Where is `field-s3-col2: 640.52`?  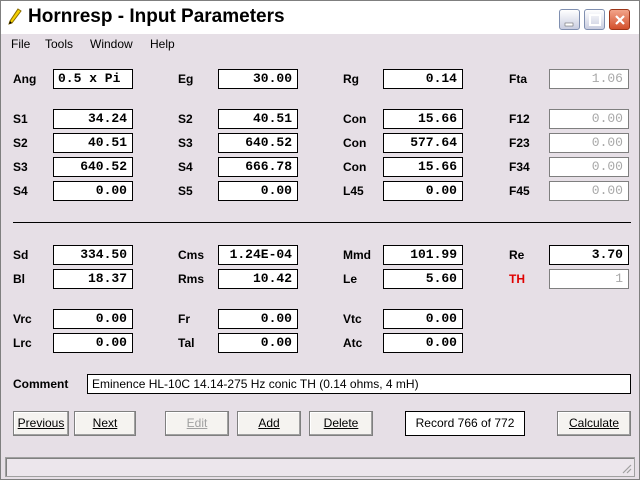
field-s3-col2: 640.52 is located at coordinates (258, 143).